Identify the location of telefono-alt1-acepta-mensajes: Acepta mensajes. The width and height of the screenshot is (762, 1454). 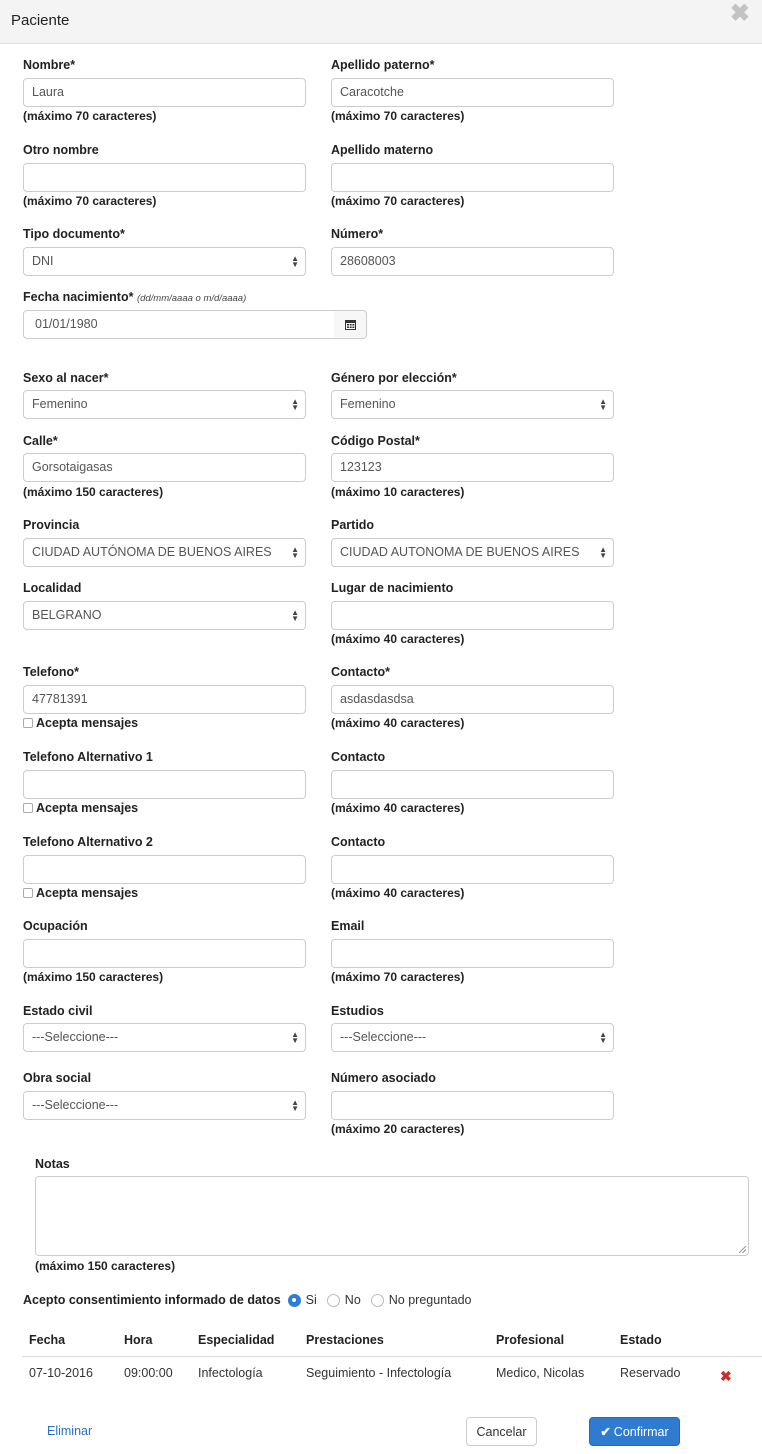
(80, 808).